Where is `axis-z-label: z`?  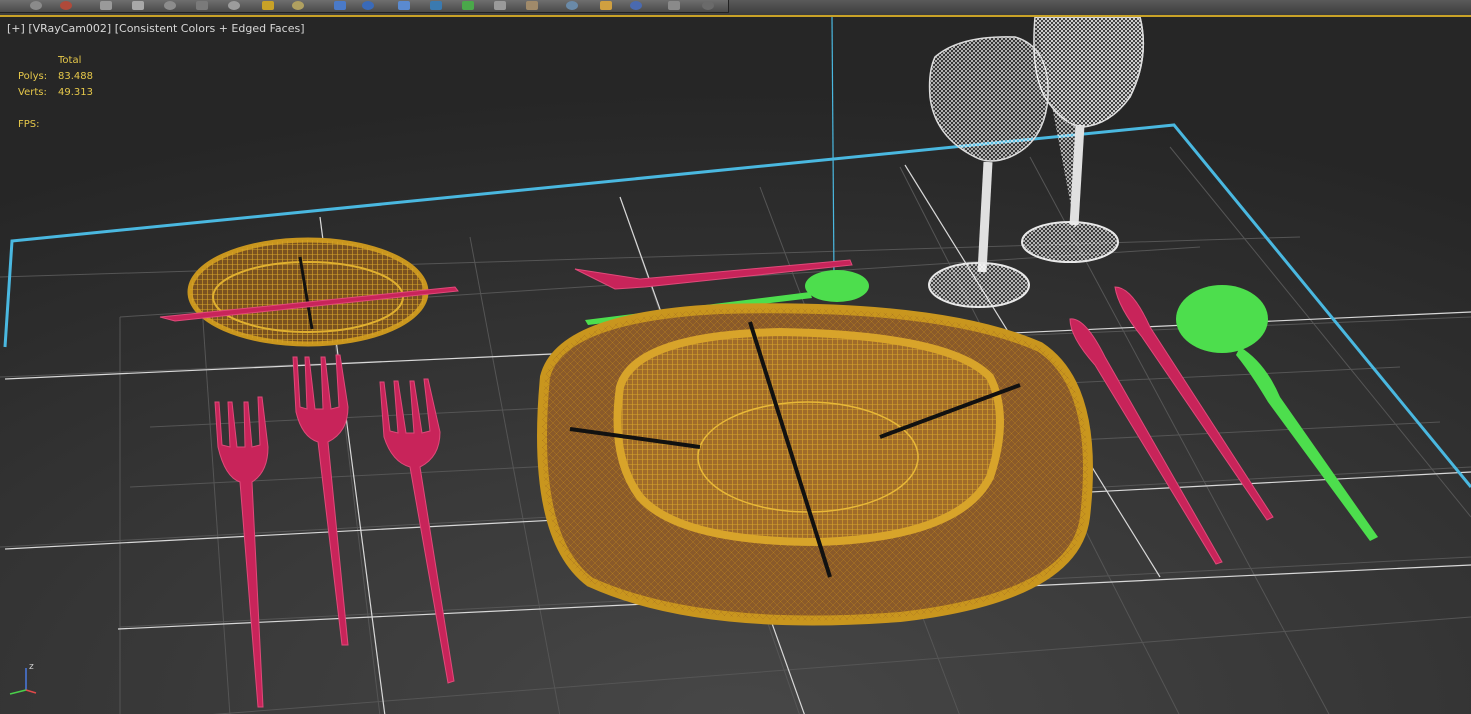
axis-z-label: z is located at coordinates (31, 667).